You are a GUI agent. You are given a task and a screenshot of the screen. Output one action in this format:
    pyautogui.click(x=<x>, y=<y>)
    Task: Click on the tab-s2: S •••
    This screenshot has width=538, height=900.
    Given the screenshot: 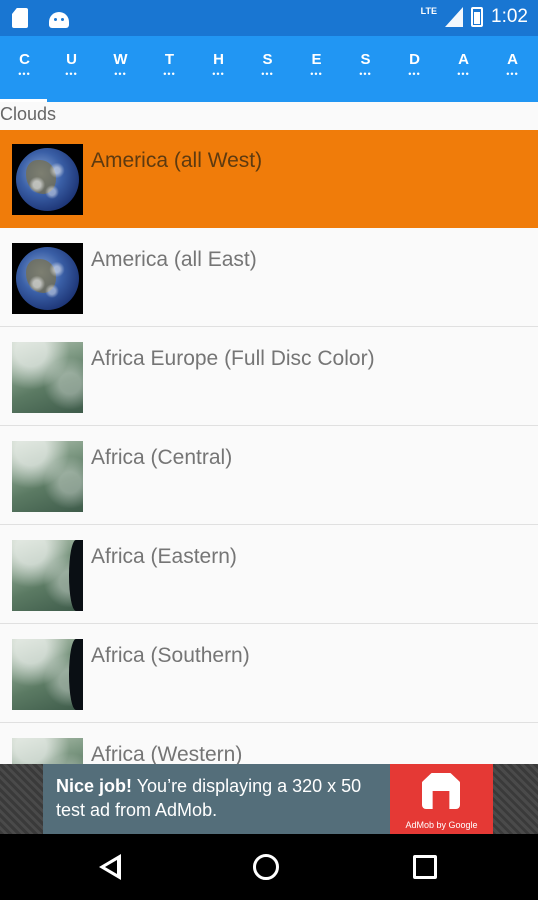 What is the action you would take?
    pyautogui.click(x=365, y=69)
    